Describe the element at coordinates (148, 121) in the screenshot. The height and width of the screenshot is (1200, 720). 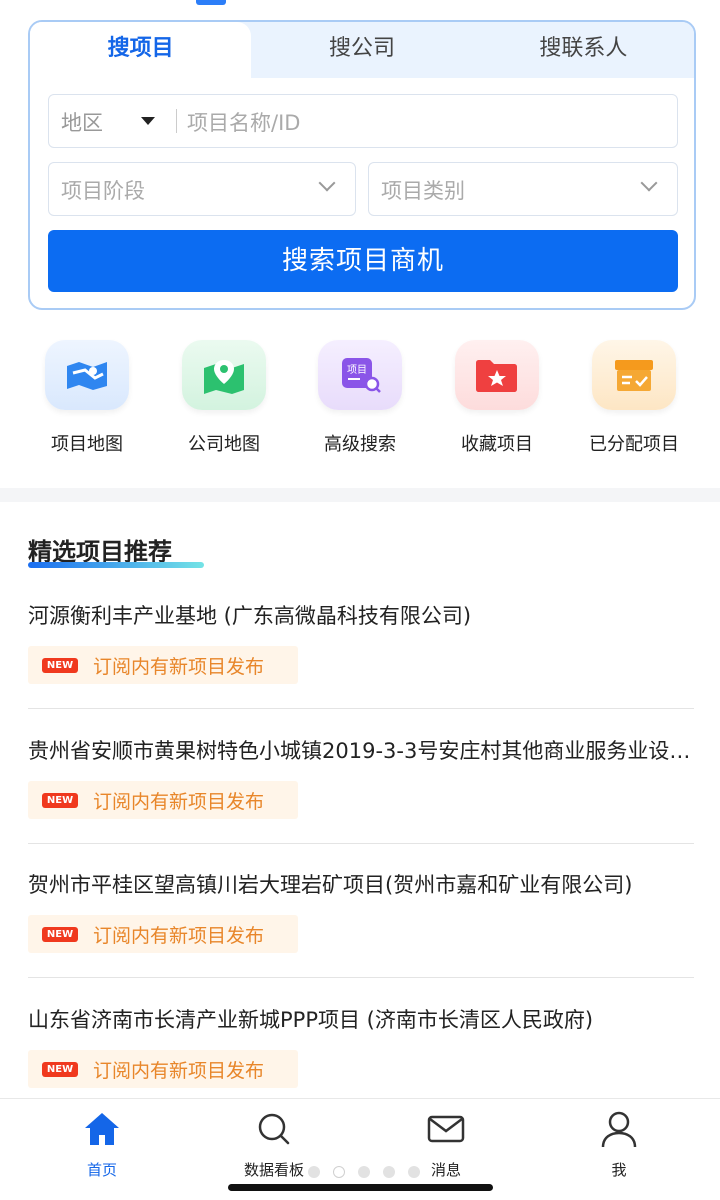
I see `caret-down-icon` at that location.